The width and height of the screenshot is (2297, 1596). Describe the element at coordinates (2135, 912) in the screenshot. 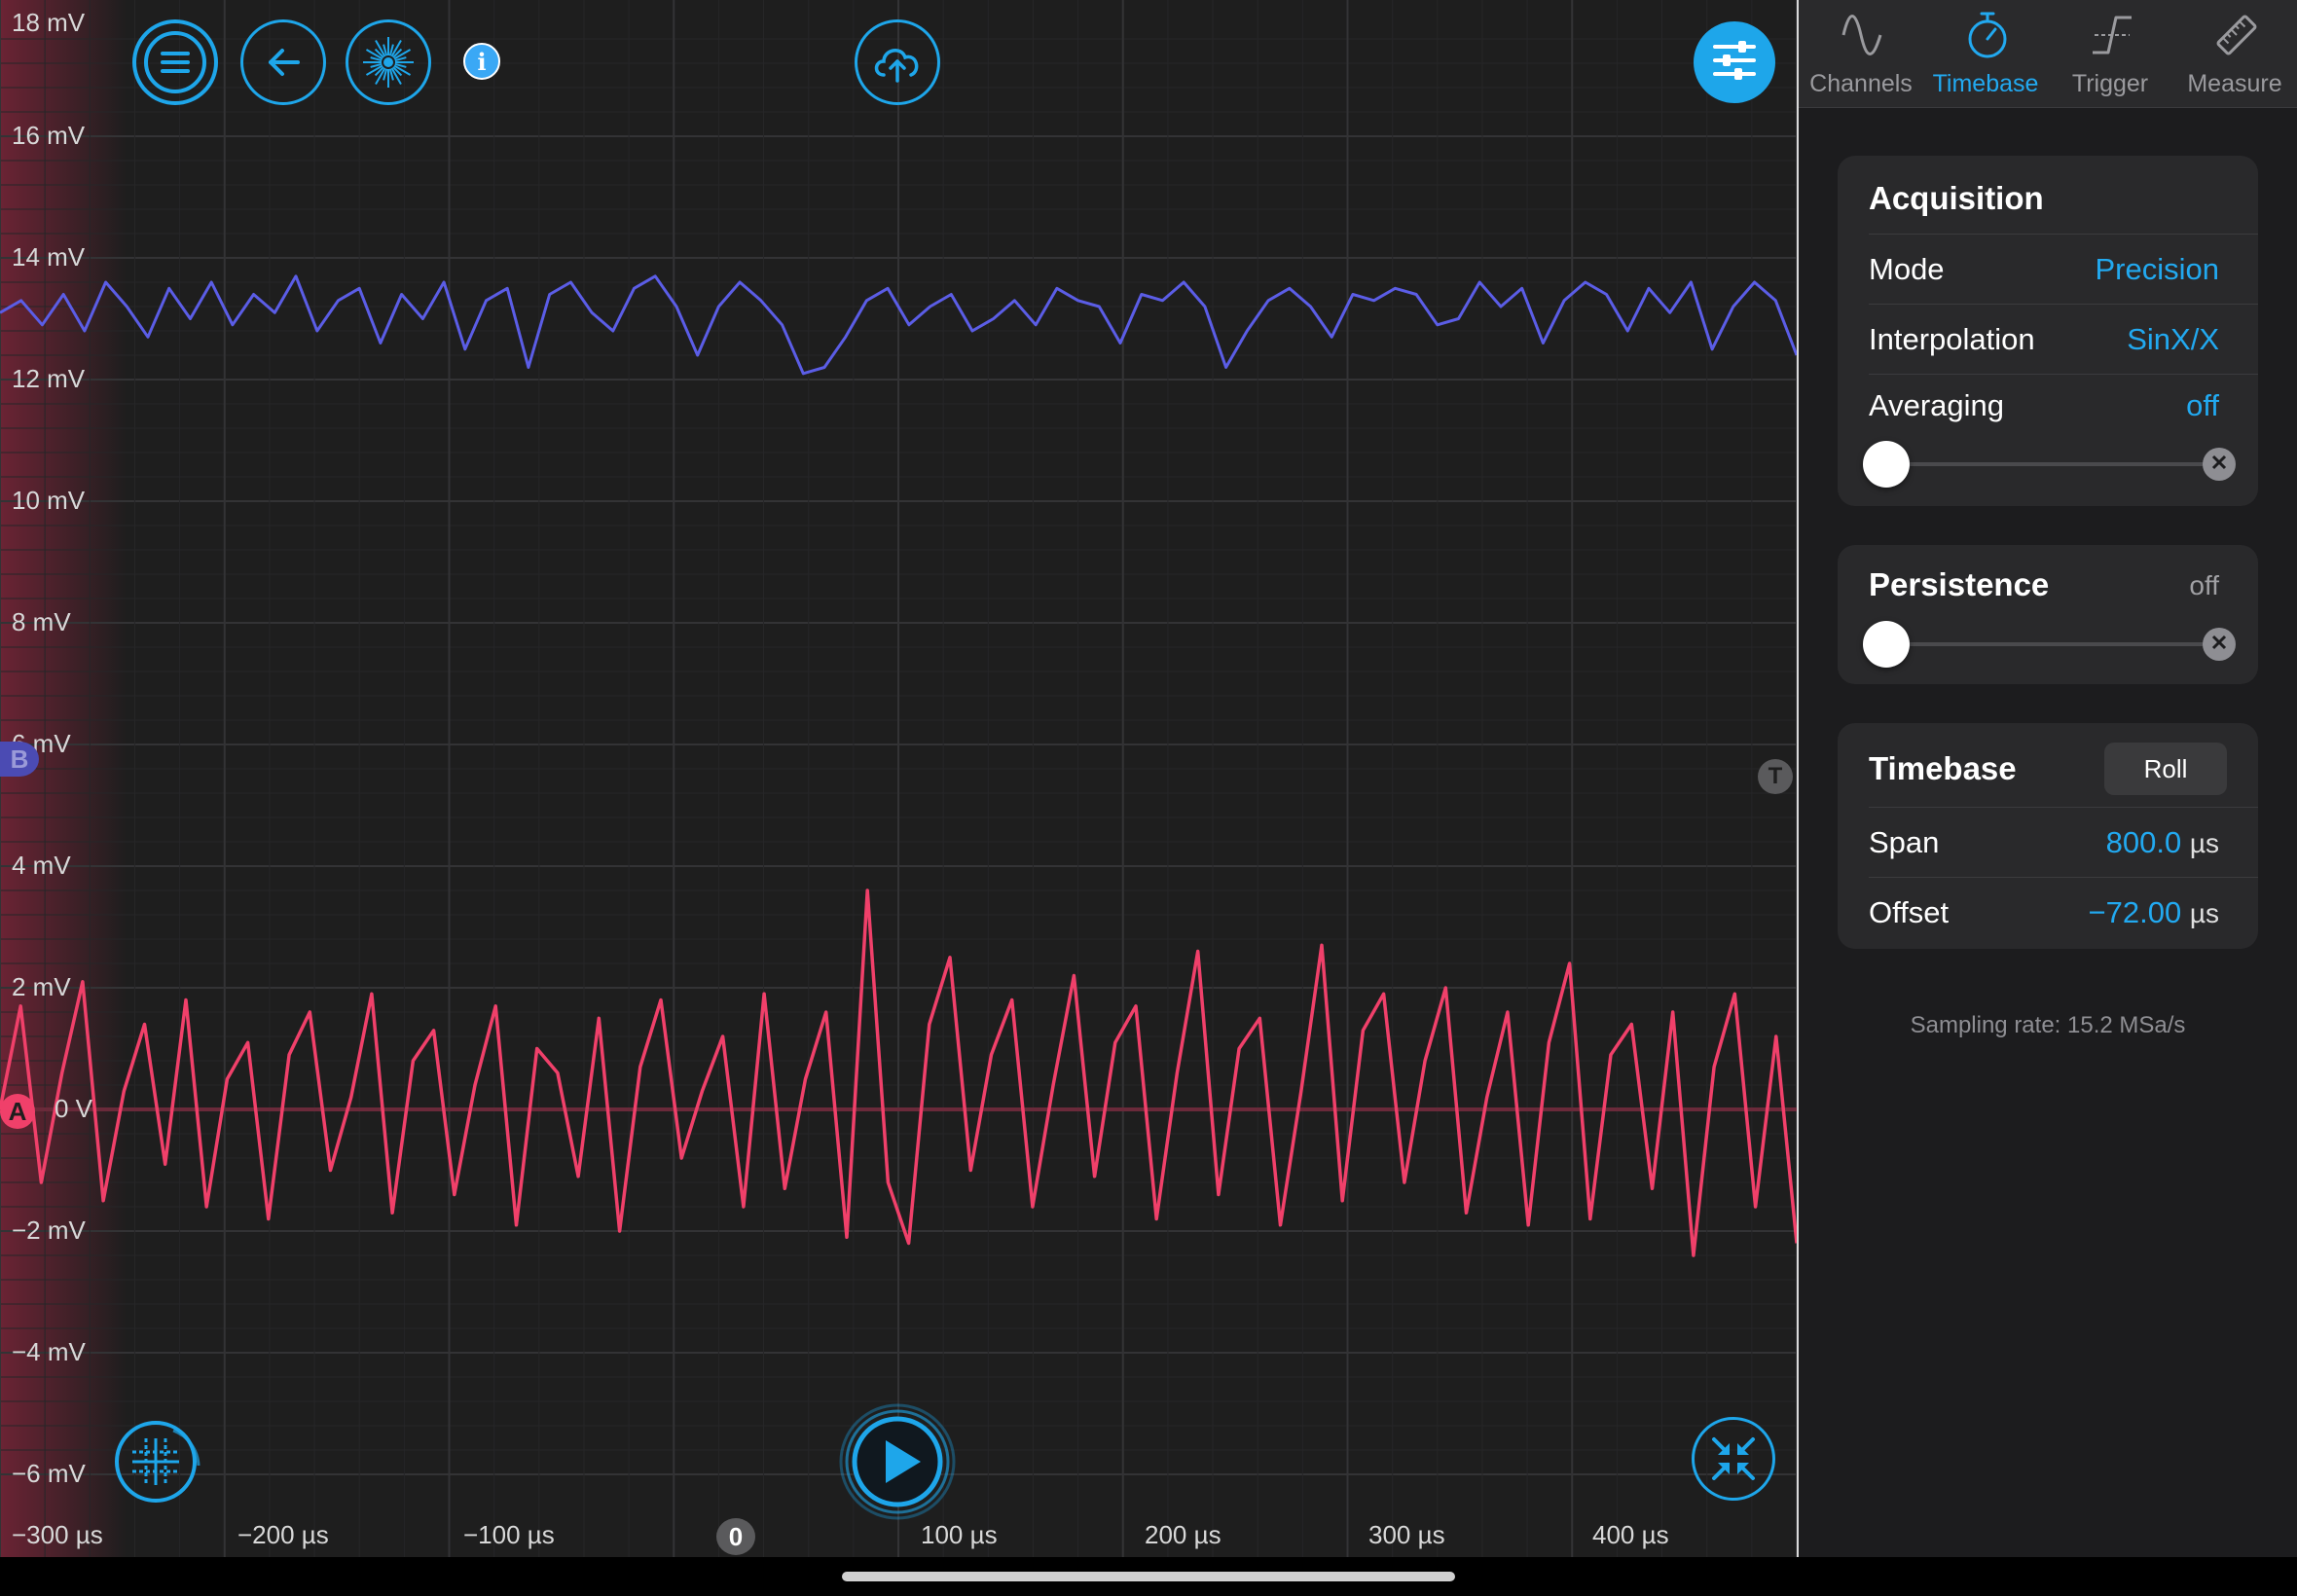

I see `offset-value: −72.00` at that location.